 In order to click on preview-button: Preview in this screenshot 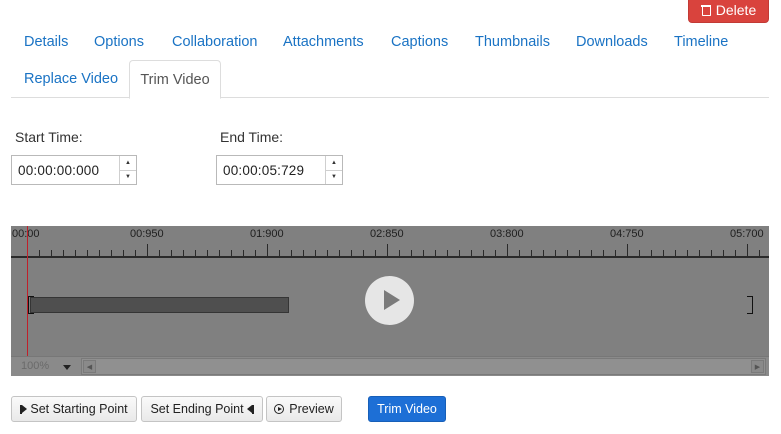, I will do `click(304, 409)`.